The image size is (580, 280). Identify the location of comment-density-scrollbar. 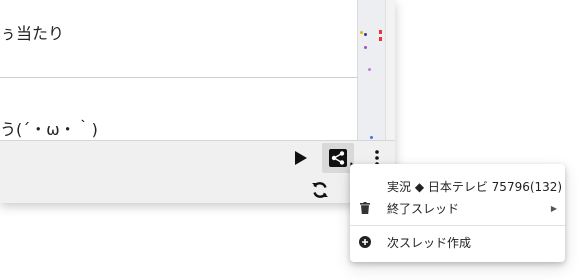
(371, 70).